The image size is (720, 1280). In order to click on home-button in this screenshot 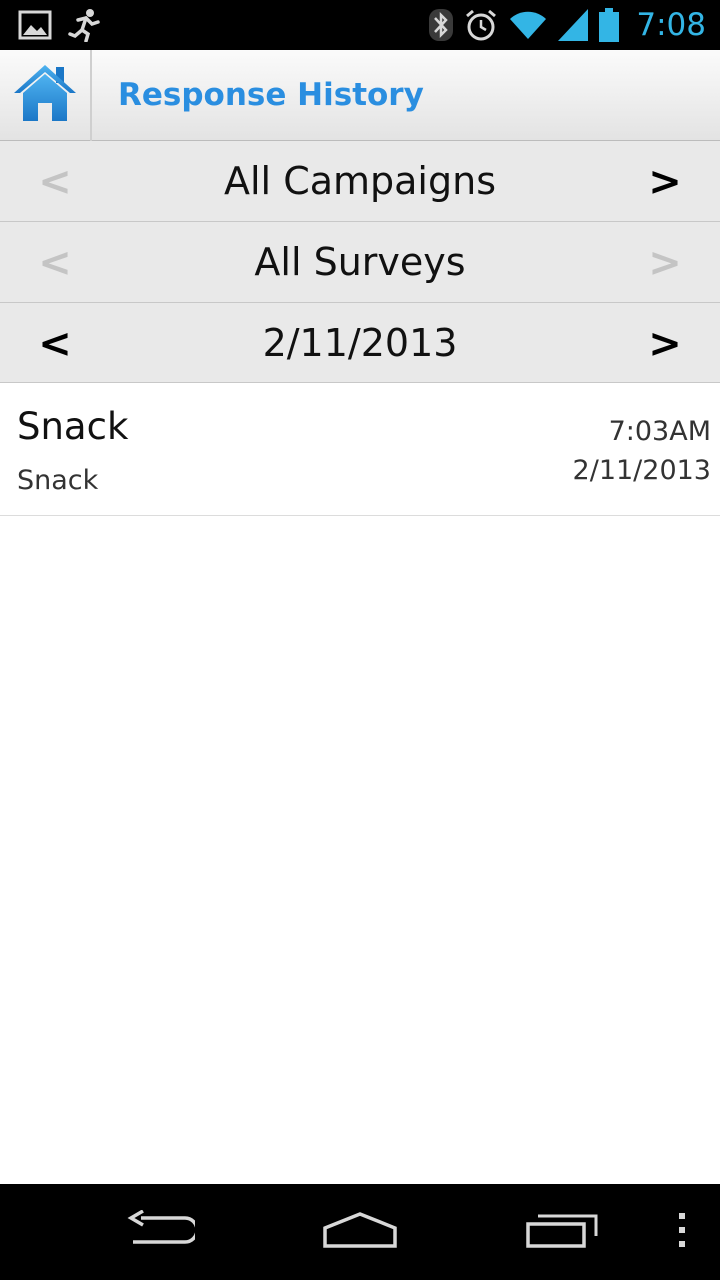, I will do `click(46, 95)`.